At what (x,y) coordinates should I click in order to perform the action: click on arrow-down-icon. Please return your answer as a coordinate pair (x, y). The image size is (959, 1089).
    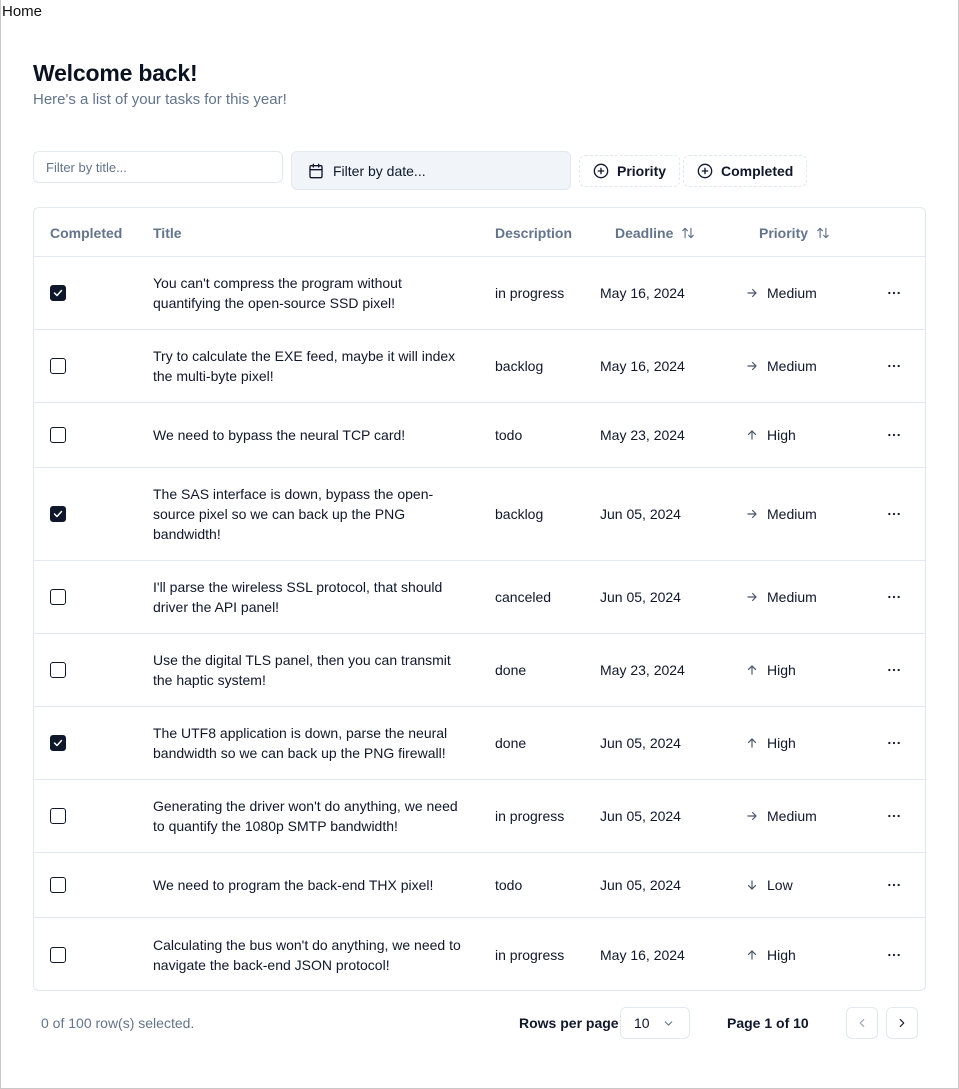
    Looking at the image, I should click on (752, 885).